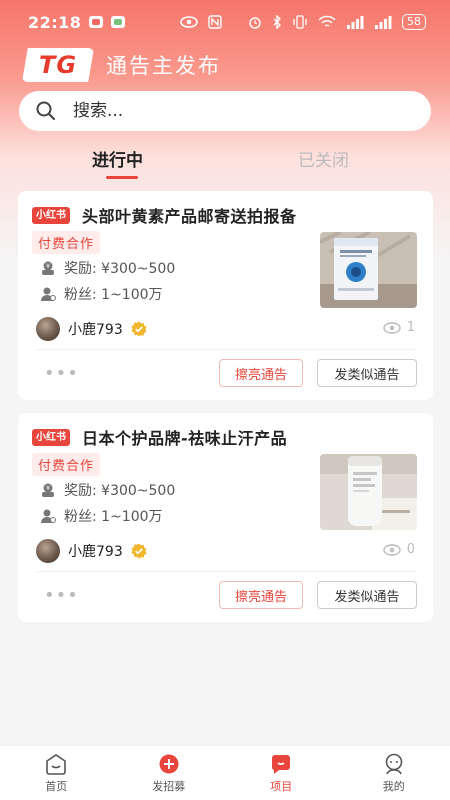 This screenshot has width=450, height=800. I want to click on view-count-number: 1, so click(410, 327).